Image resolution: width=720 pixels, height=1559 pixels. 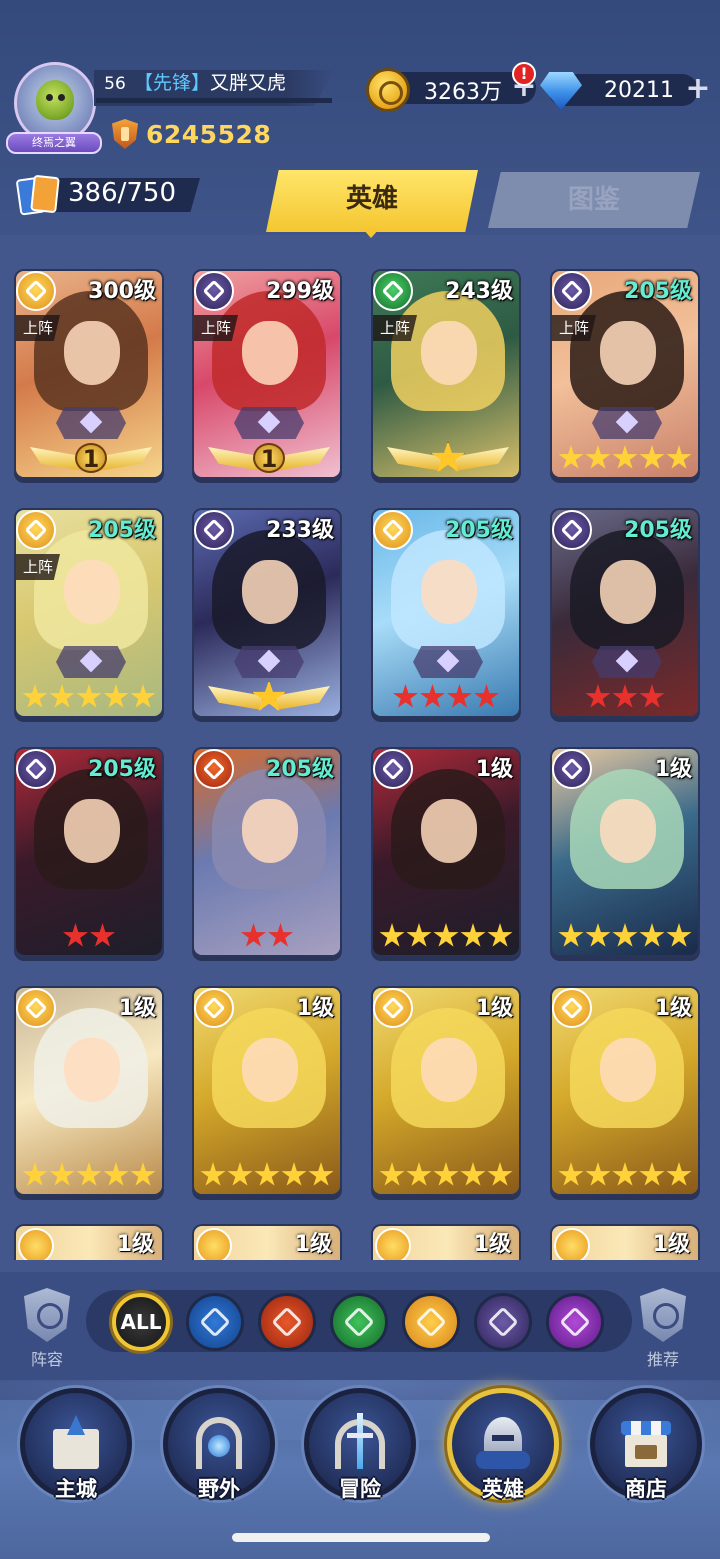 I want to click on sword-gate-icon, so click(x=360, y=1442).